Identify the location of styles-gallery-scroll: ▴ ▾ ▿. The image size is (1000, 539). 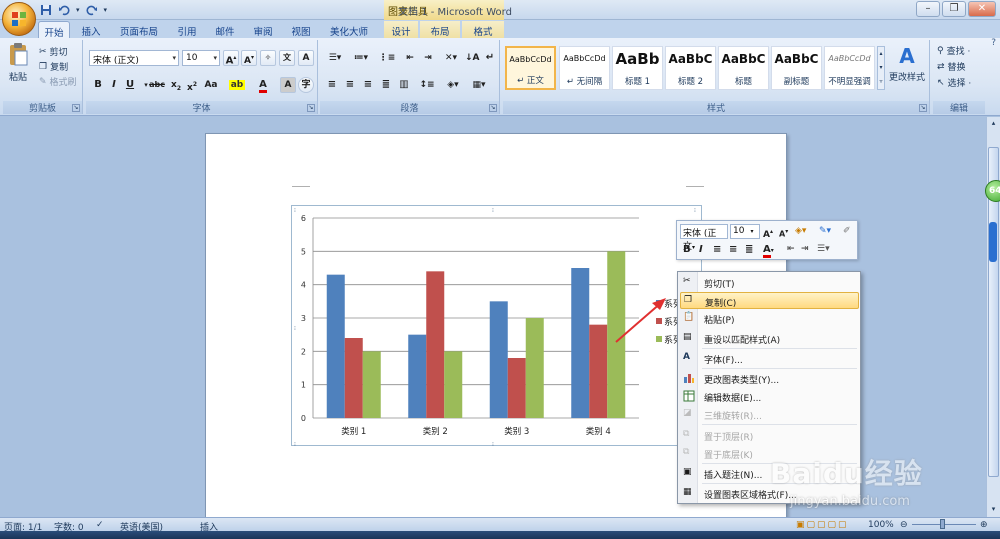
(881, 68).